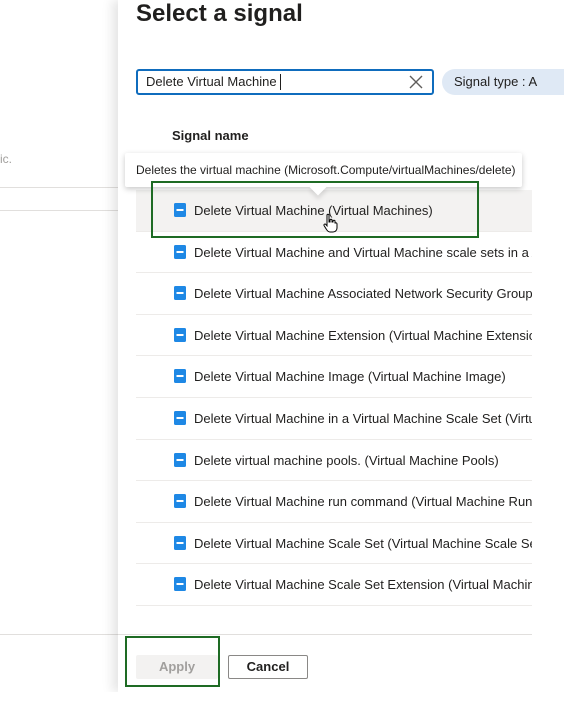  Describe the element at coordinates (6, 159) in the screenshot. I see `background-text-fragment: ic.` at that location.